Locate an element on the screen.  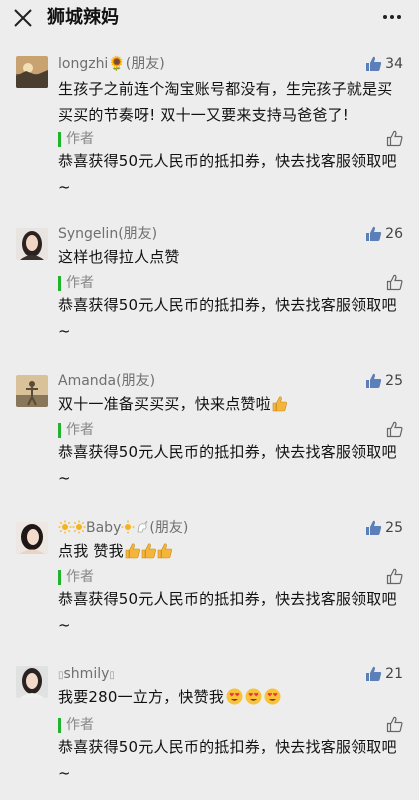
comment-author-name: longzhi🌻(朋友) is located at coordinates (111, 64).